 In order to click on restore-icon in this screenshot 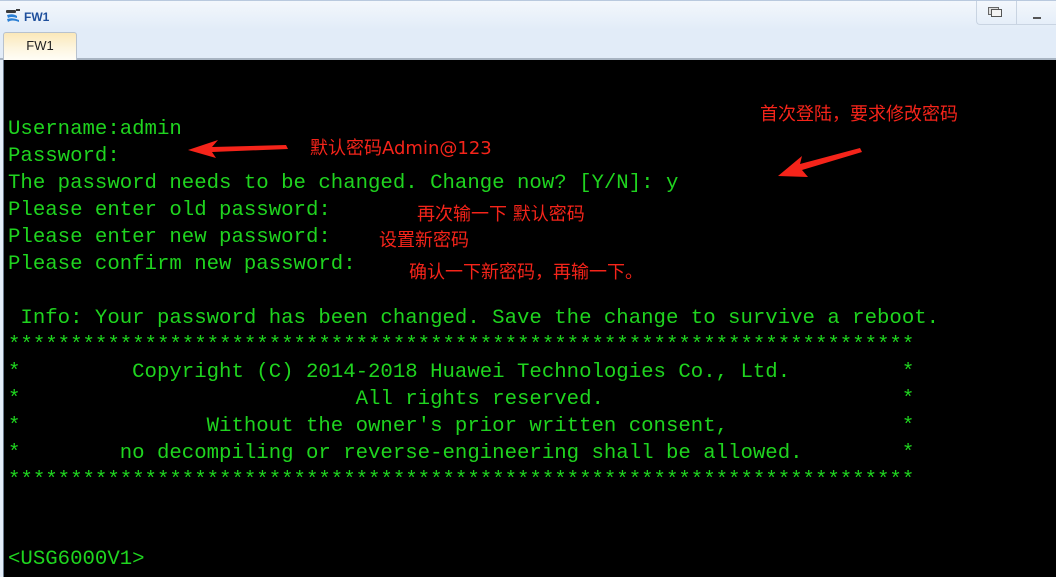, I will do `click(995, 12)`.